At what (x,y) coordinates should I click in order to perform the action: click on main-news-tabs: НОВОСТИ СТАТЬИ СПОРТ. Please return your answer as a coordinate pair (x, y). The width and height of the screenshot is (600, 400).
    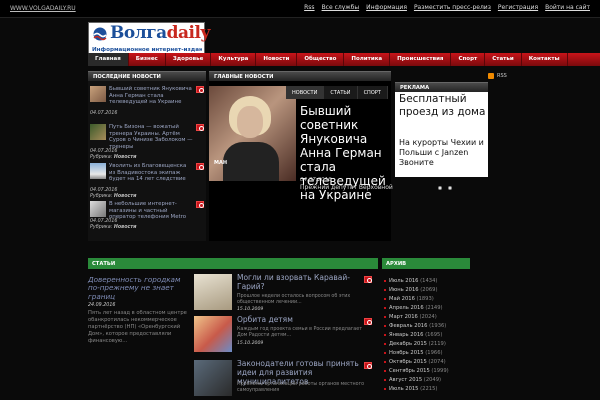
    Looking at the image, I should click on (337, 92).